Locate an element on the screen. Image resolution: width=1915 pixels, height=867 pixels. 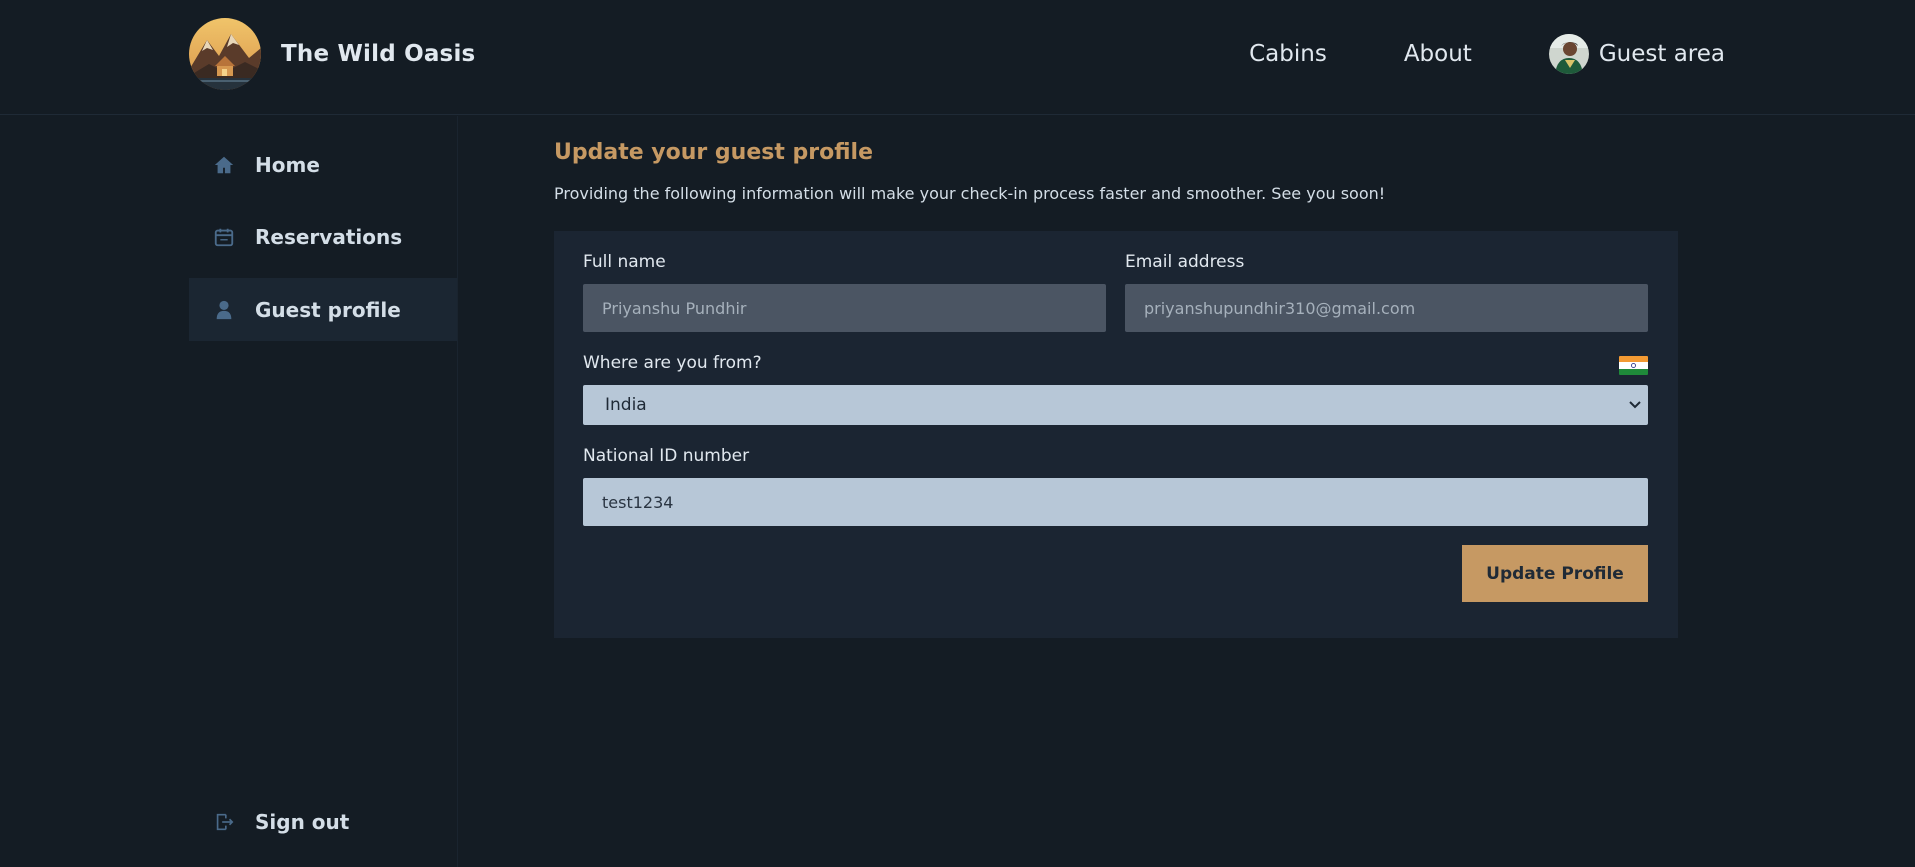
sign-out-button: Sign out is located at coordinates (323, 821).